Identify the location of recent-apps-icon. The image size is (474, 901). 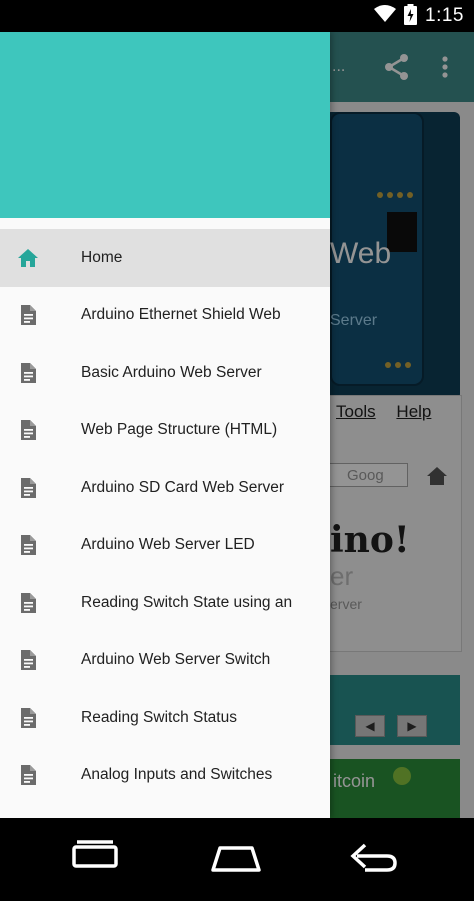
(95, 858).